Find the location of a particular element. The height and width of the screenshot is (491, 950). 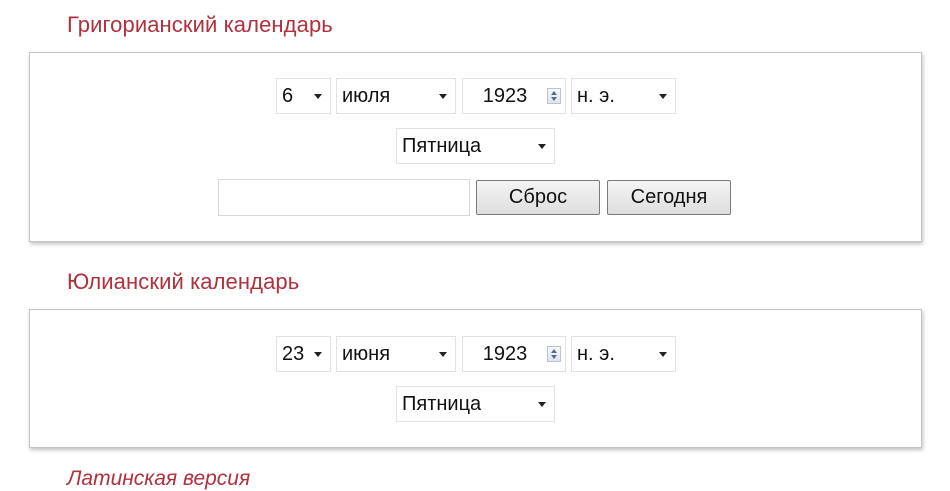

gregorian-day-select: 6 is located at coordinates (303, 96).